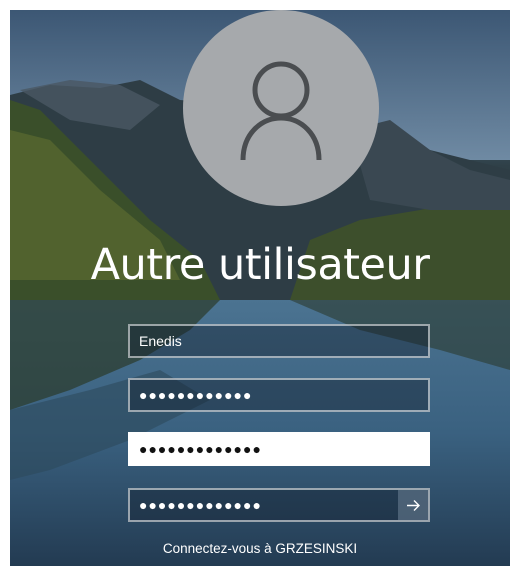 Image resolution: width=514 pixels, height=566 pixels. What do you see at coordinates (281, 111) in the screenshot?
I see `user-avatar-icon` at bounding box center [281, 111].